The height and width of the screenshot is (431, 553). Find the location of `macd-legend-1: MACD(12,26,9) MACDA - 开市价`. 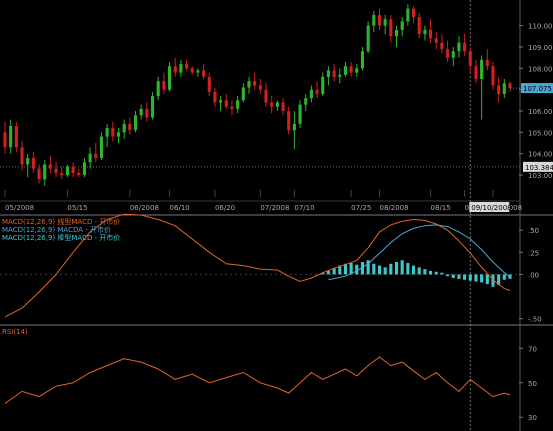

macd-legend-1: MACD(12,26,9) MACDA - 开市价 is located at coordinates (56, 229).